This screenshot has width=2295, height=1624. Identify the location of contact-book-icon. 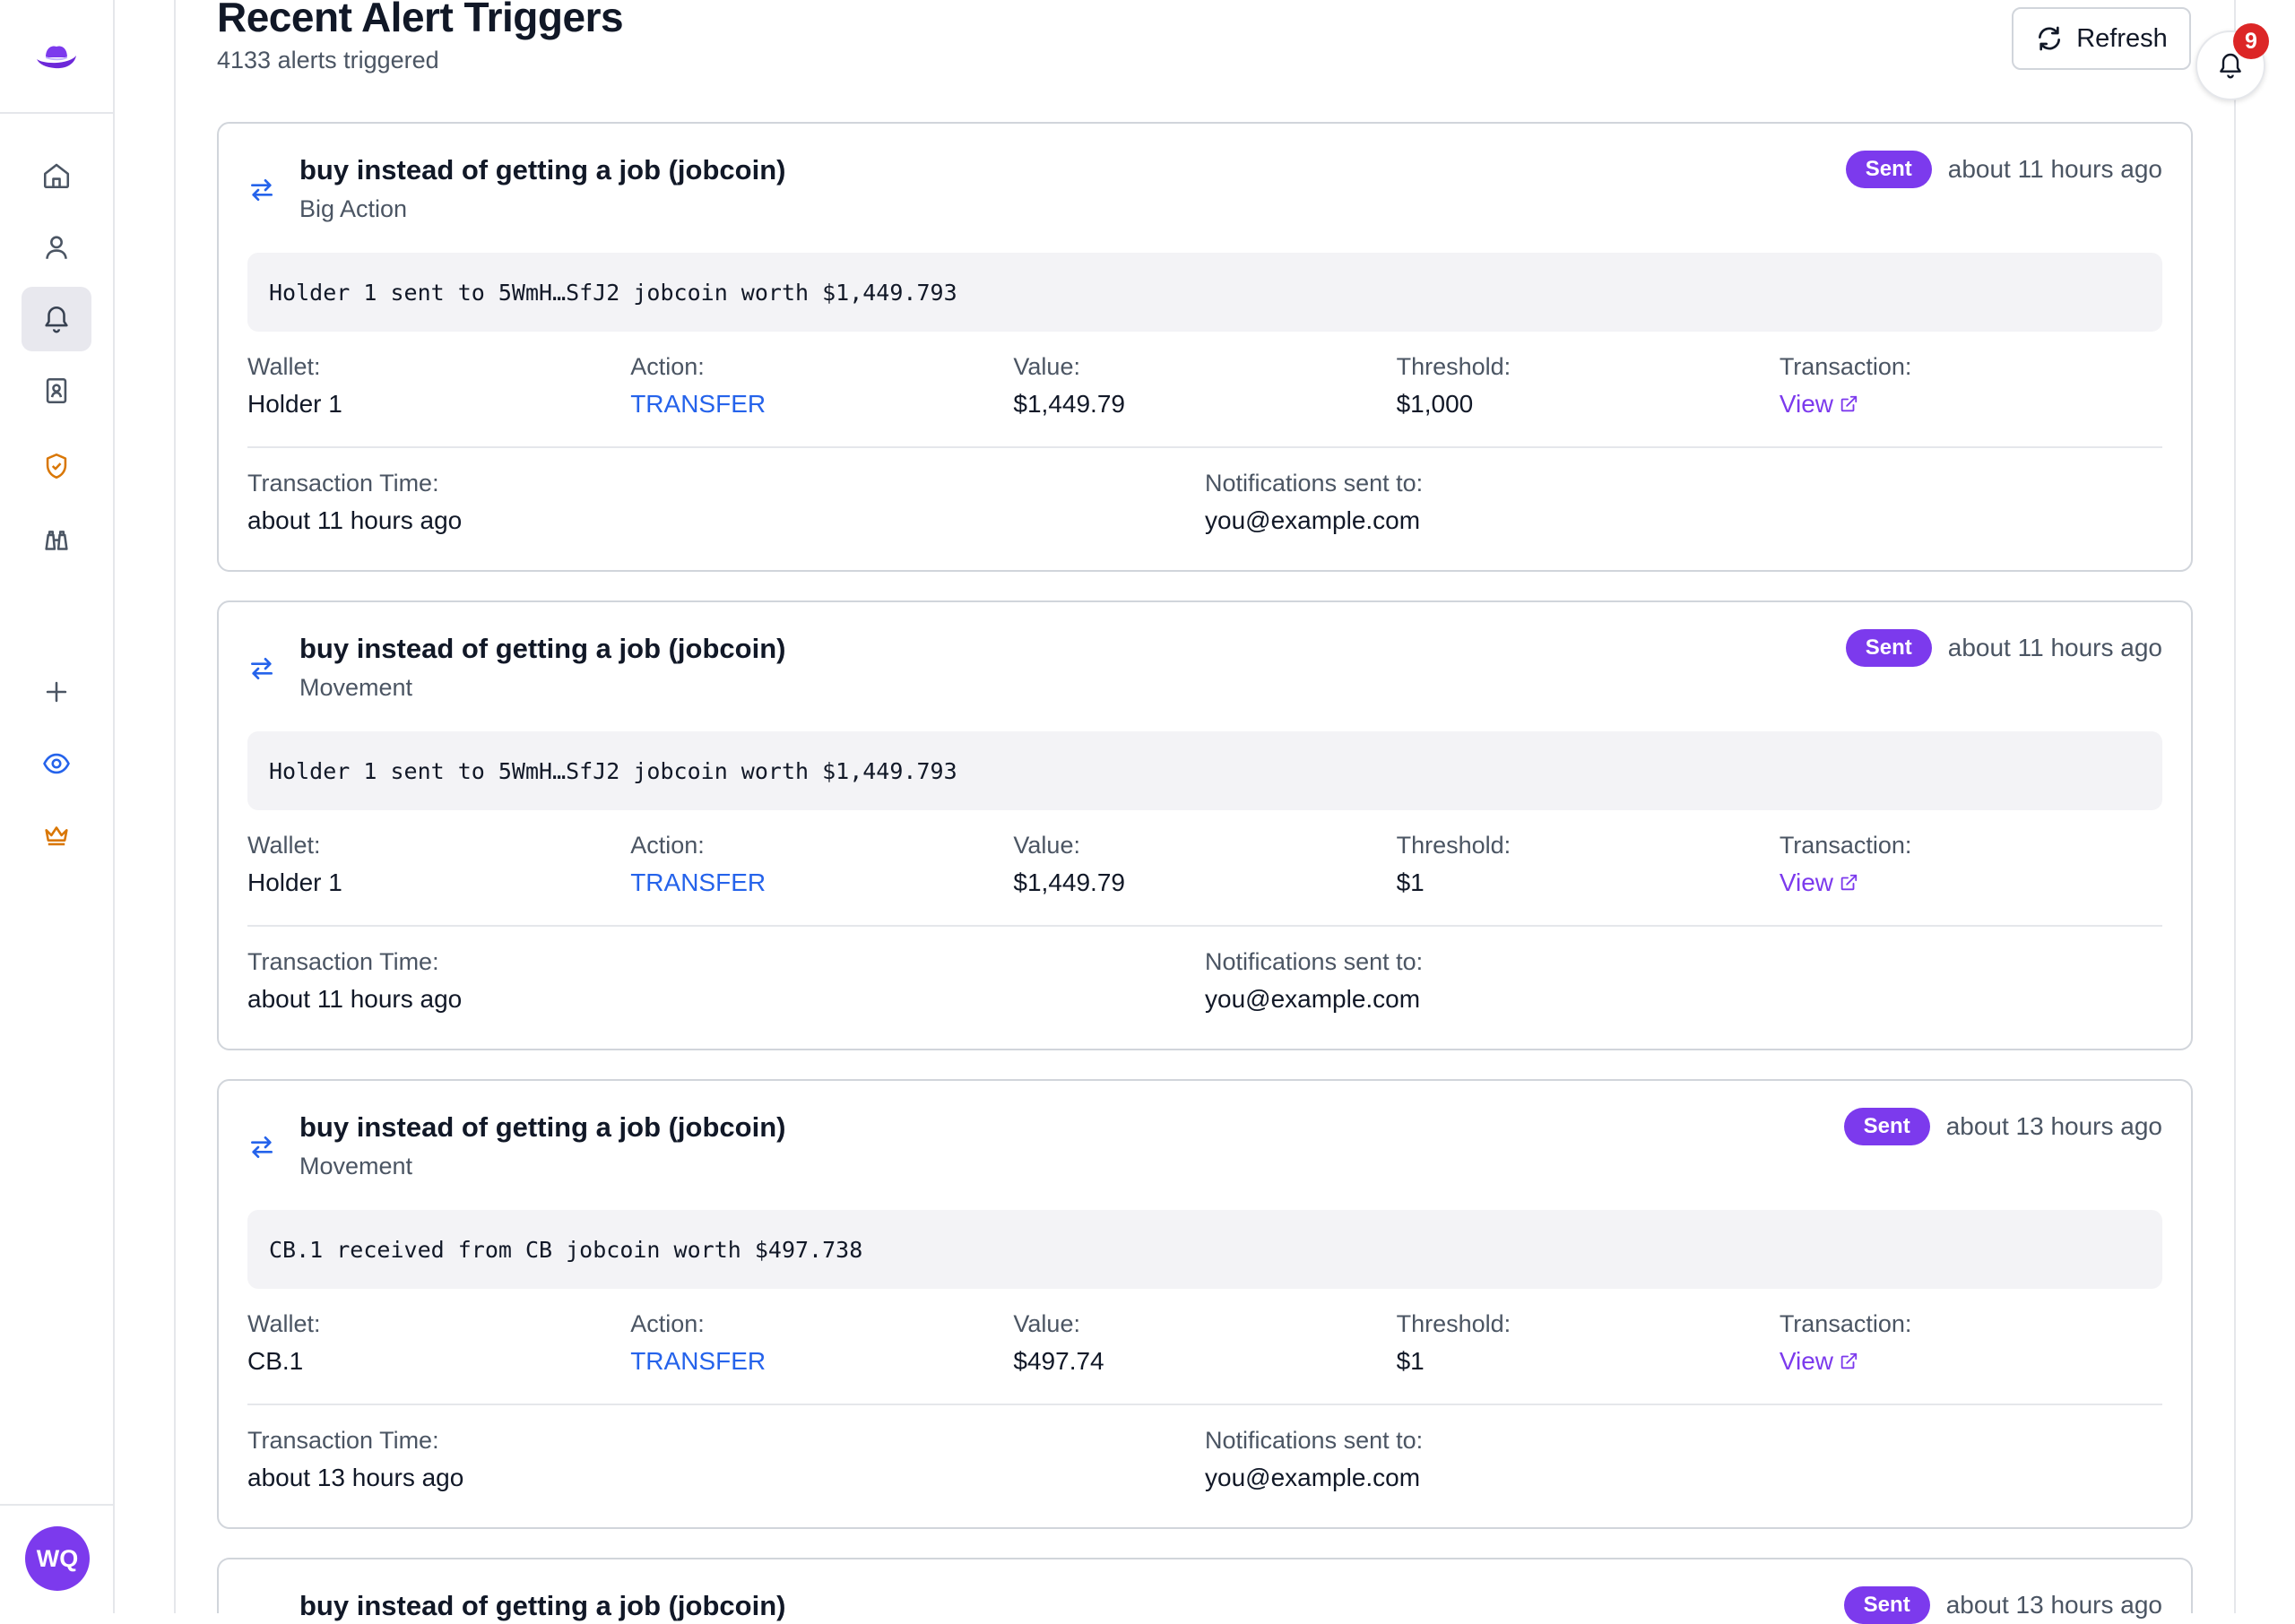
(57, 390).